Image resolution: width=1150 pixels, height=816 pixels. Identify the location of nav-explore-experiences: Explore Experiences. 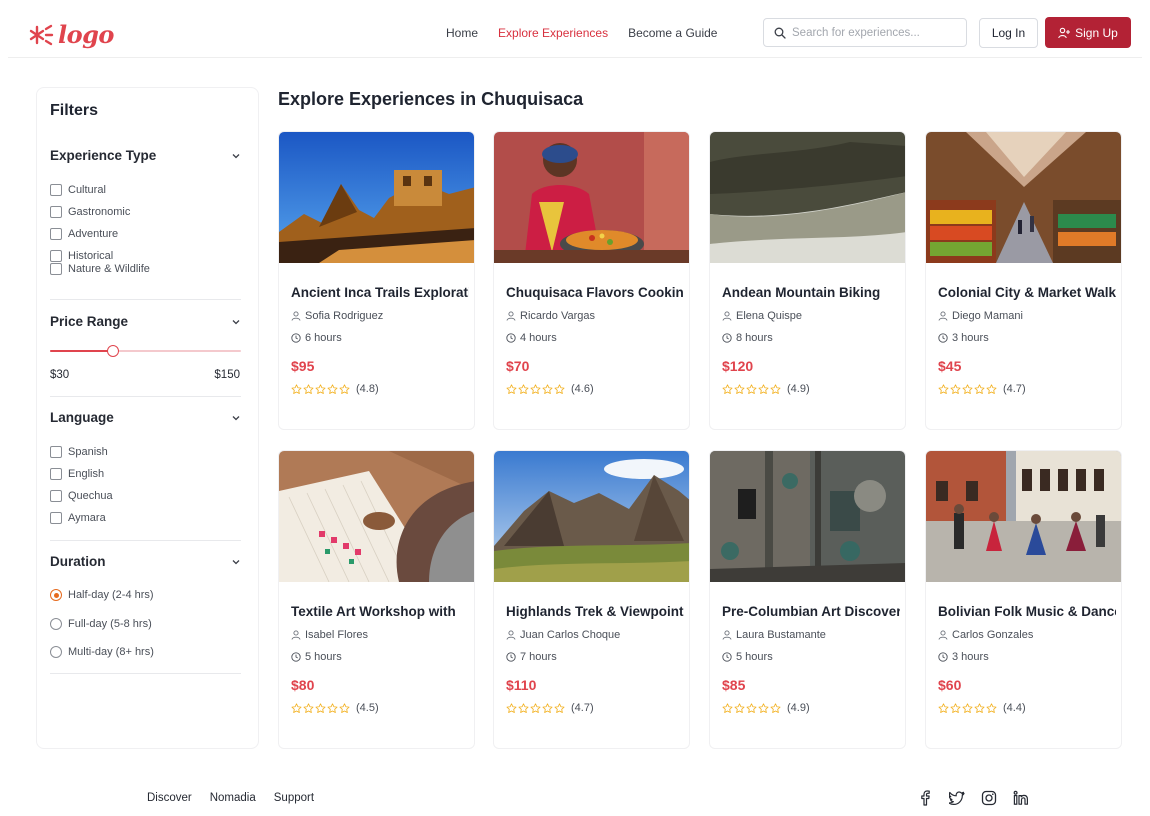
(553, 33).